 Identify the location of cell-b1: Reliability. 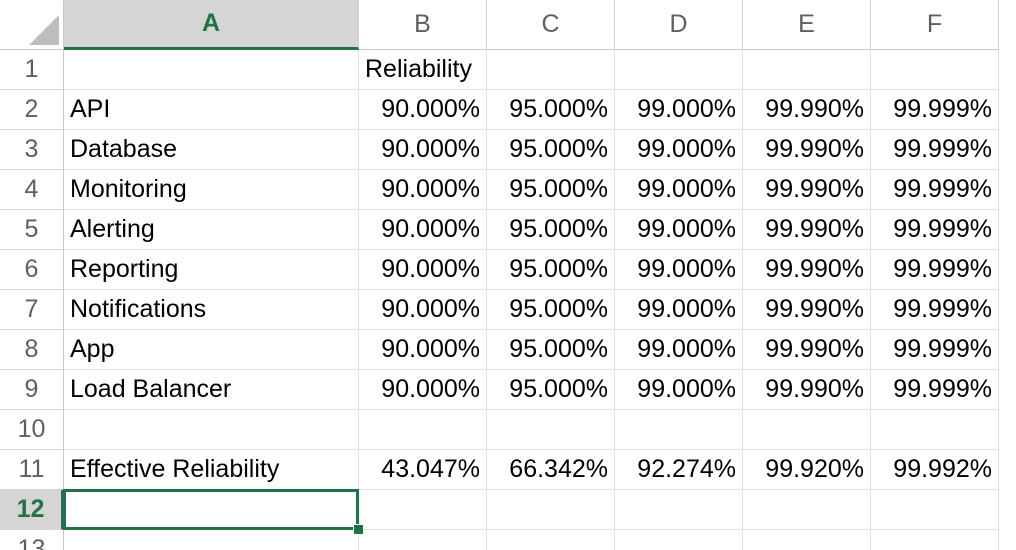
(423, 70).